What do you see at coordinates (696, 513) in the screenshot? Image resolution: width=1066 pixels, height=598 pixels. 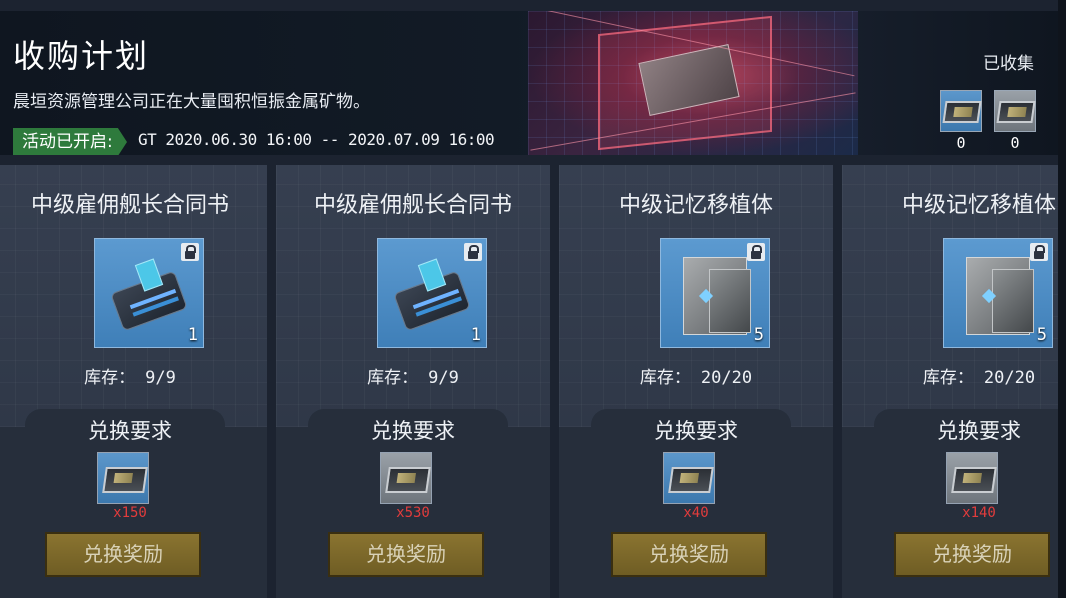 I see `requirement-count: x40` at bounding box center [696, 513].